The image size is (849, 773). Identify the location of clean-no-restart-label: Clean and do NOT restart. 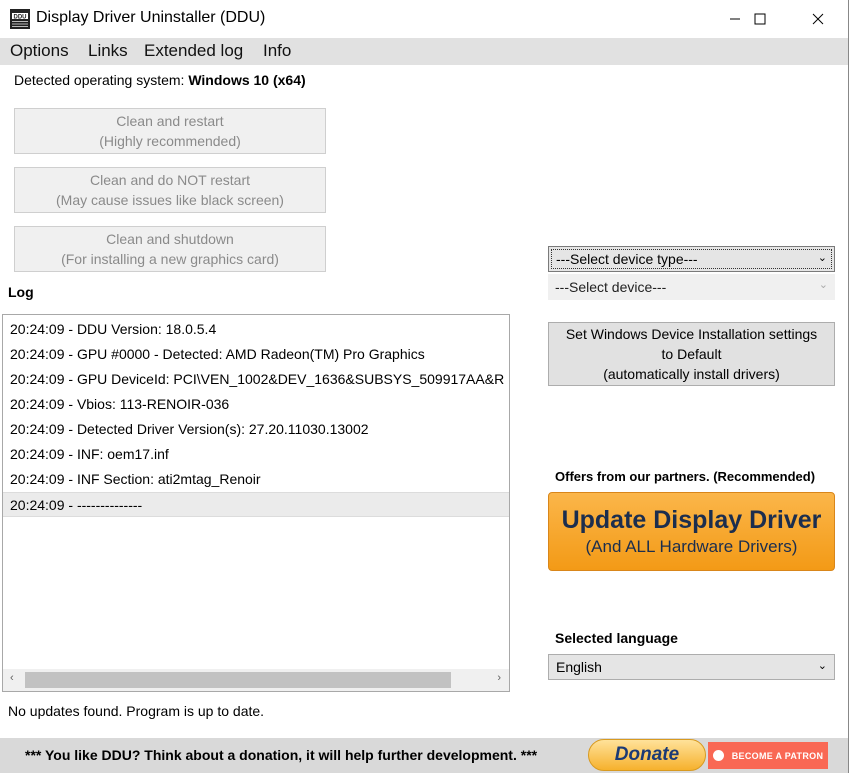
(170, 180).